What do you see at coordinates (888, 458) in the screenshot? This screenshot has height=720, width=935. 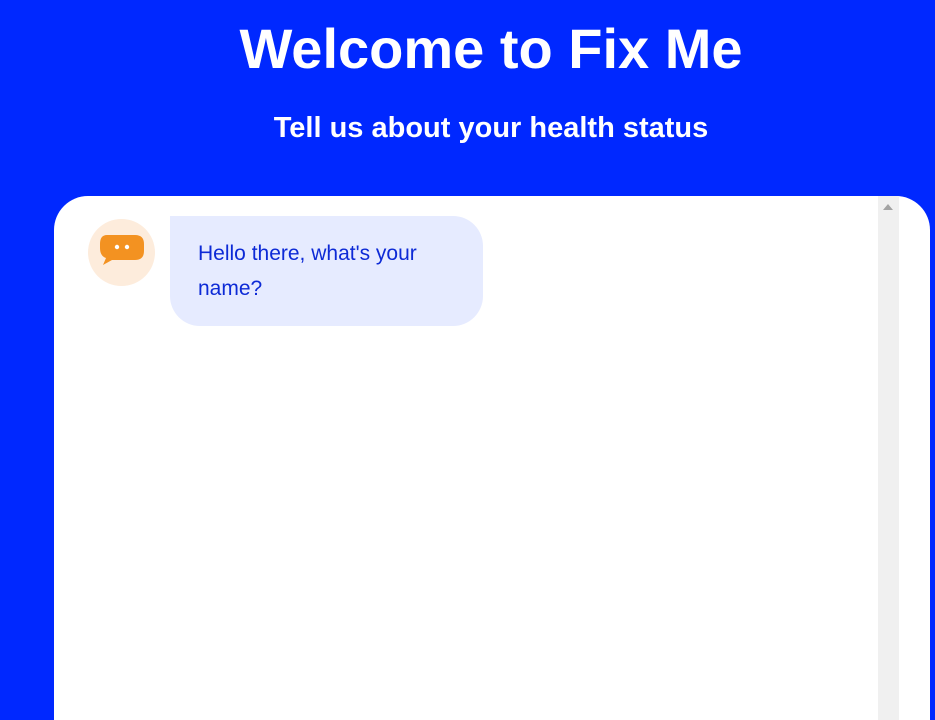 I see `chat-scrollbar` at bounding box center [888, 458].